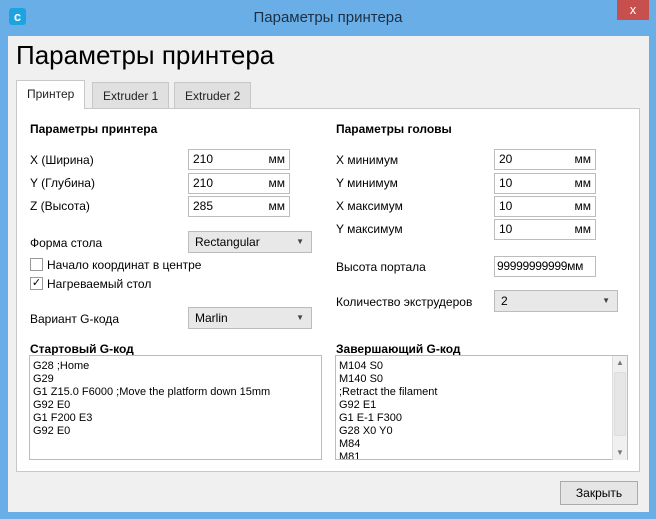  What do you see at coordinates (532, 266) in the screenshot?
I see `gantry-height-value: 99999999999` at bounding box center [532, 266].